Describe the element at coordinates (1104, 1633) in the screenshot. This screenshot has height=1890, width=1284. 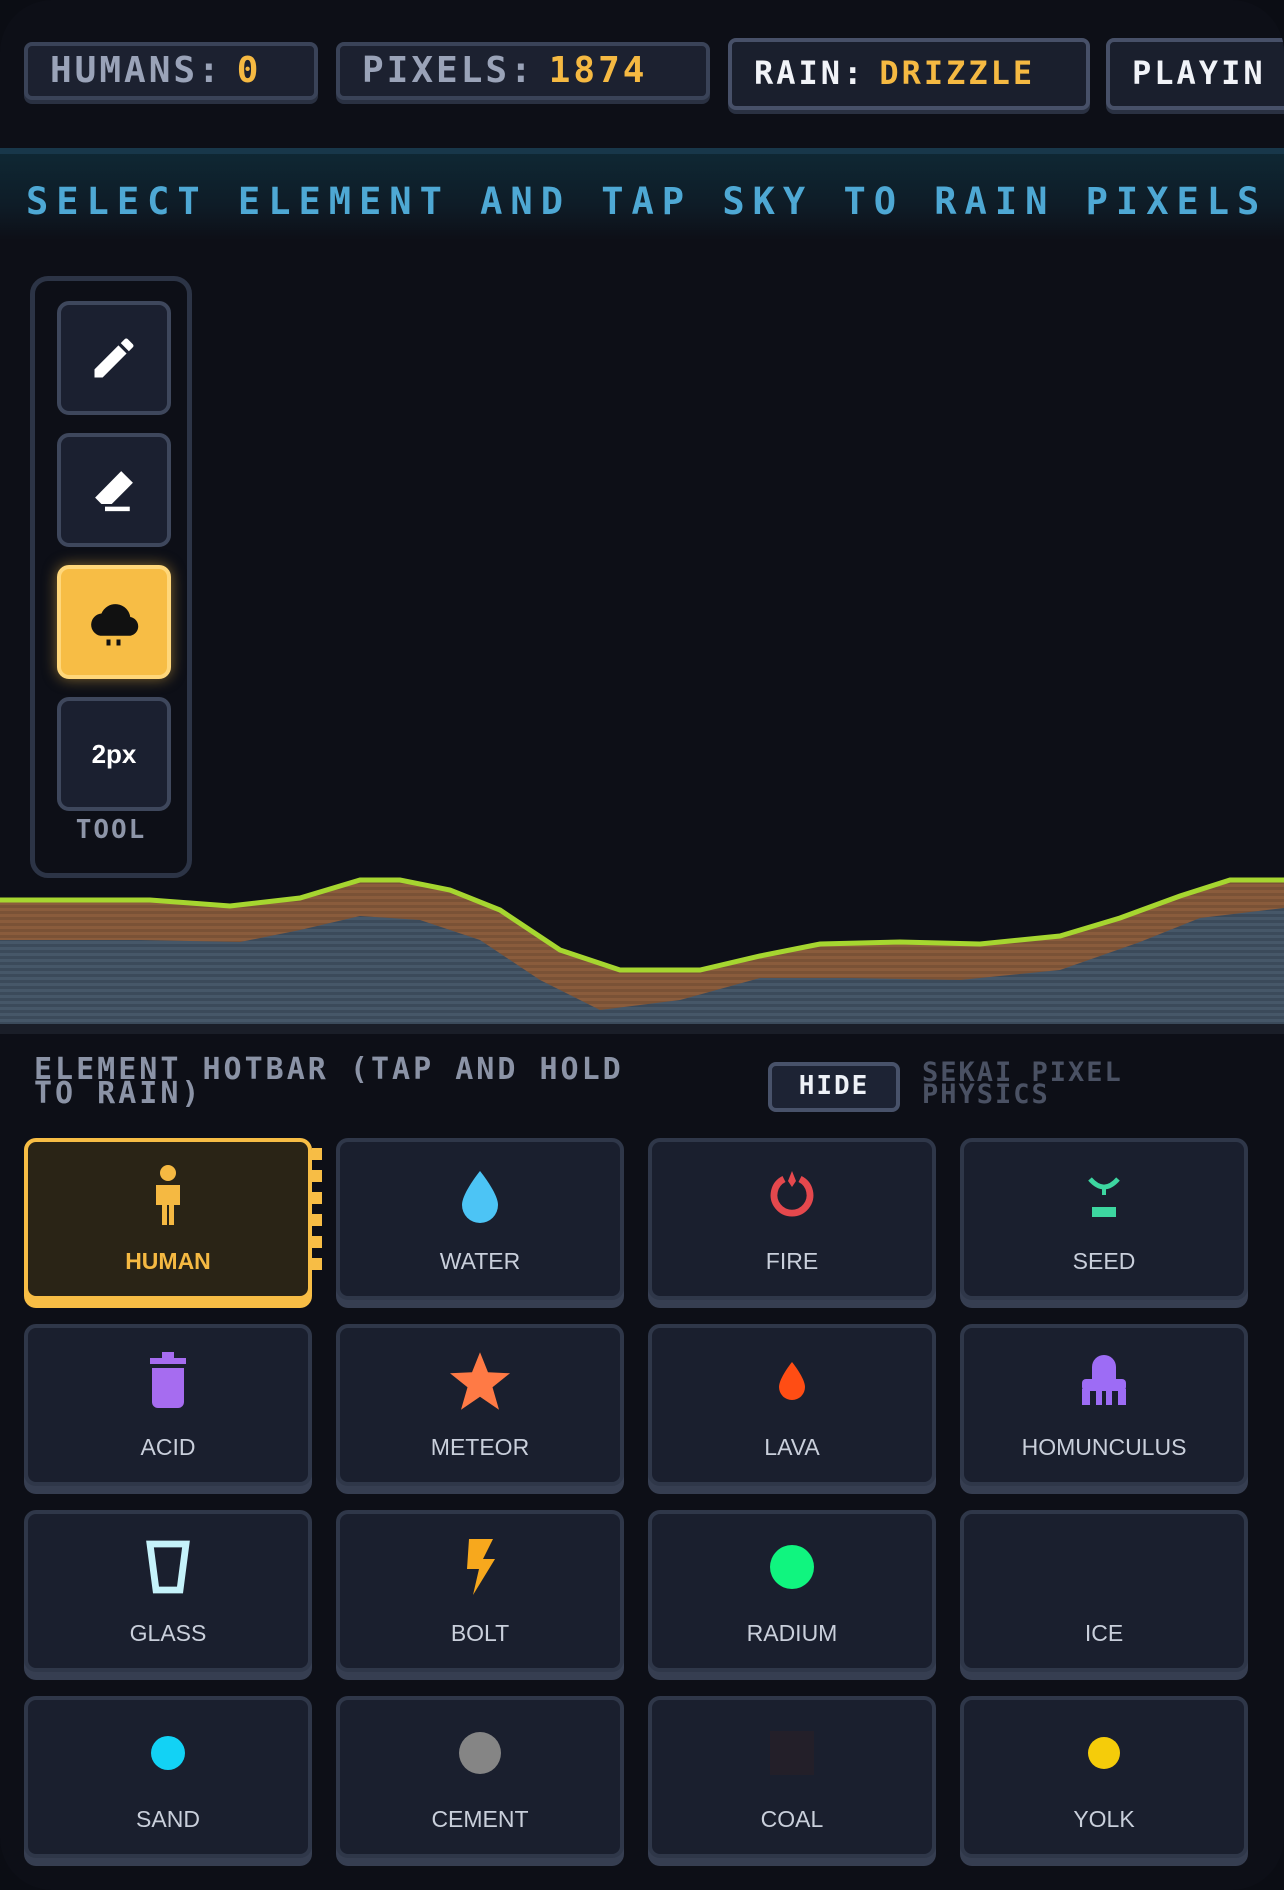
I see `element-label: ICE` at that location.